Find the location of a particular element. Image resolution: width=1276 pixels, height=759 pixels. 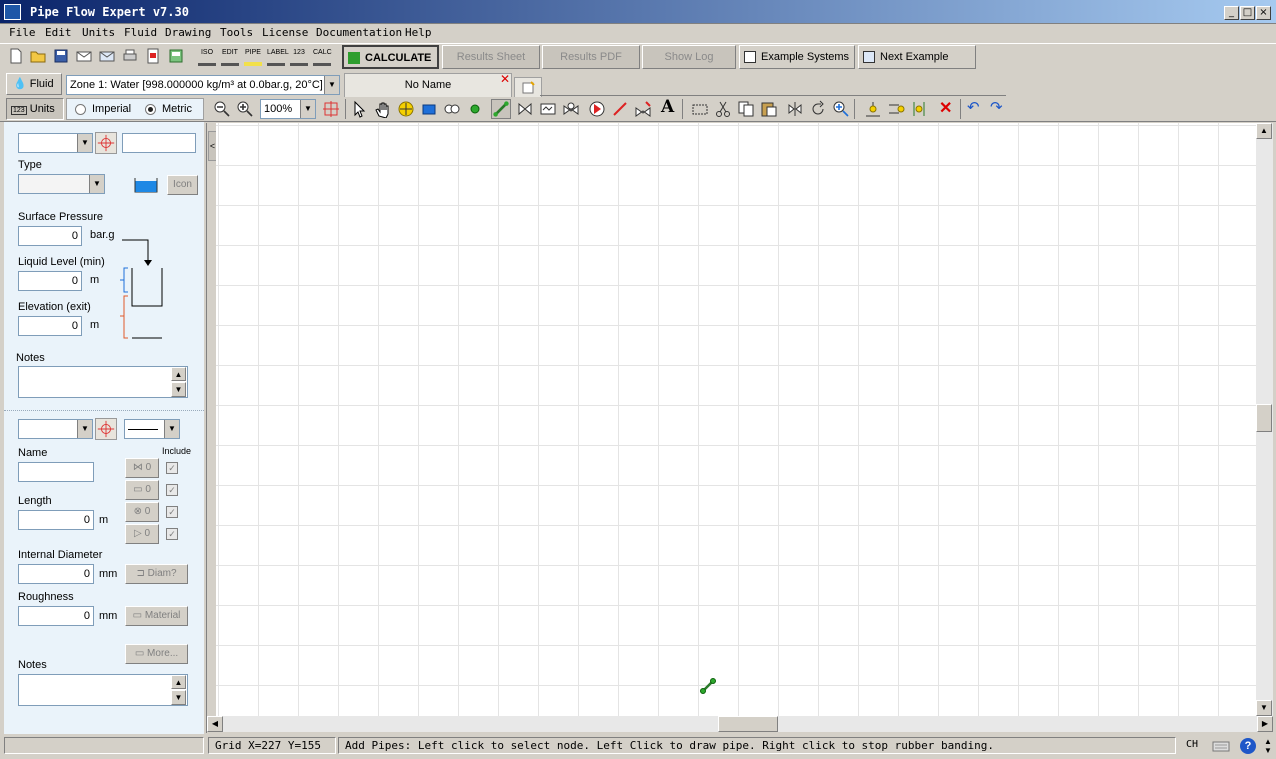

horizontal-scrollbar: ◀ ▶ is located at coordinates (740, 724).